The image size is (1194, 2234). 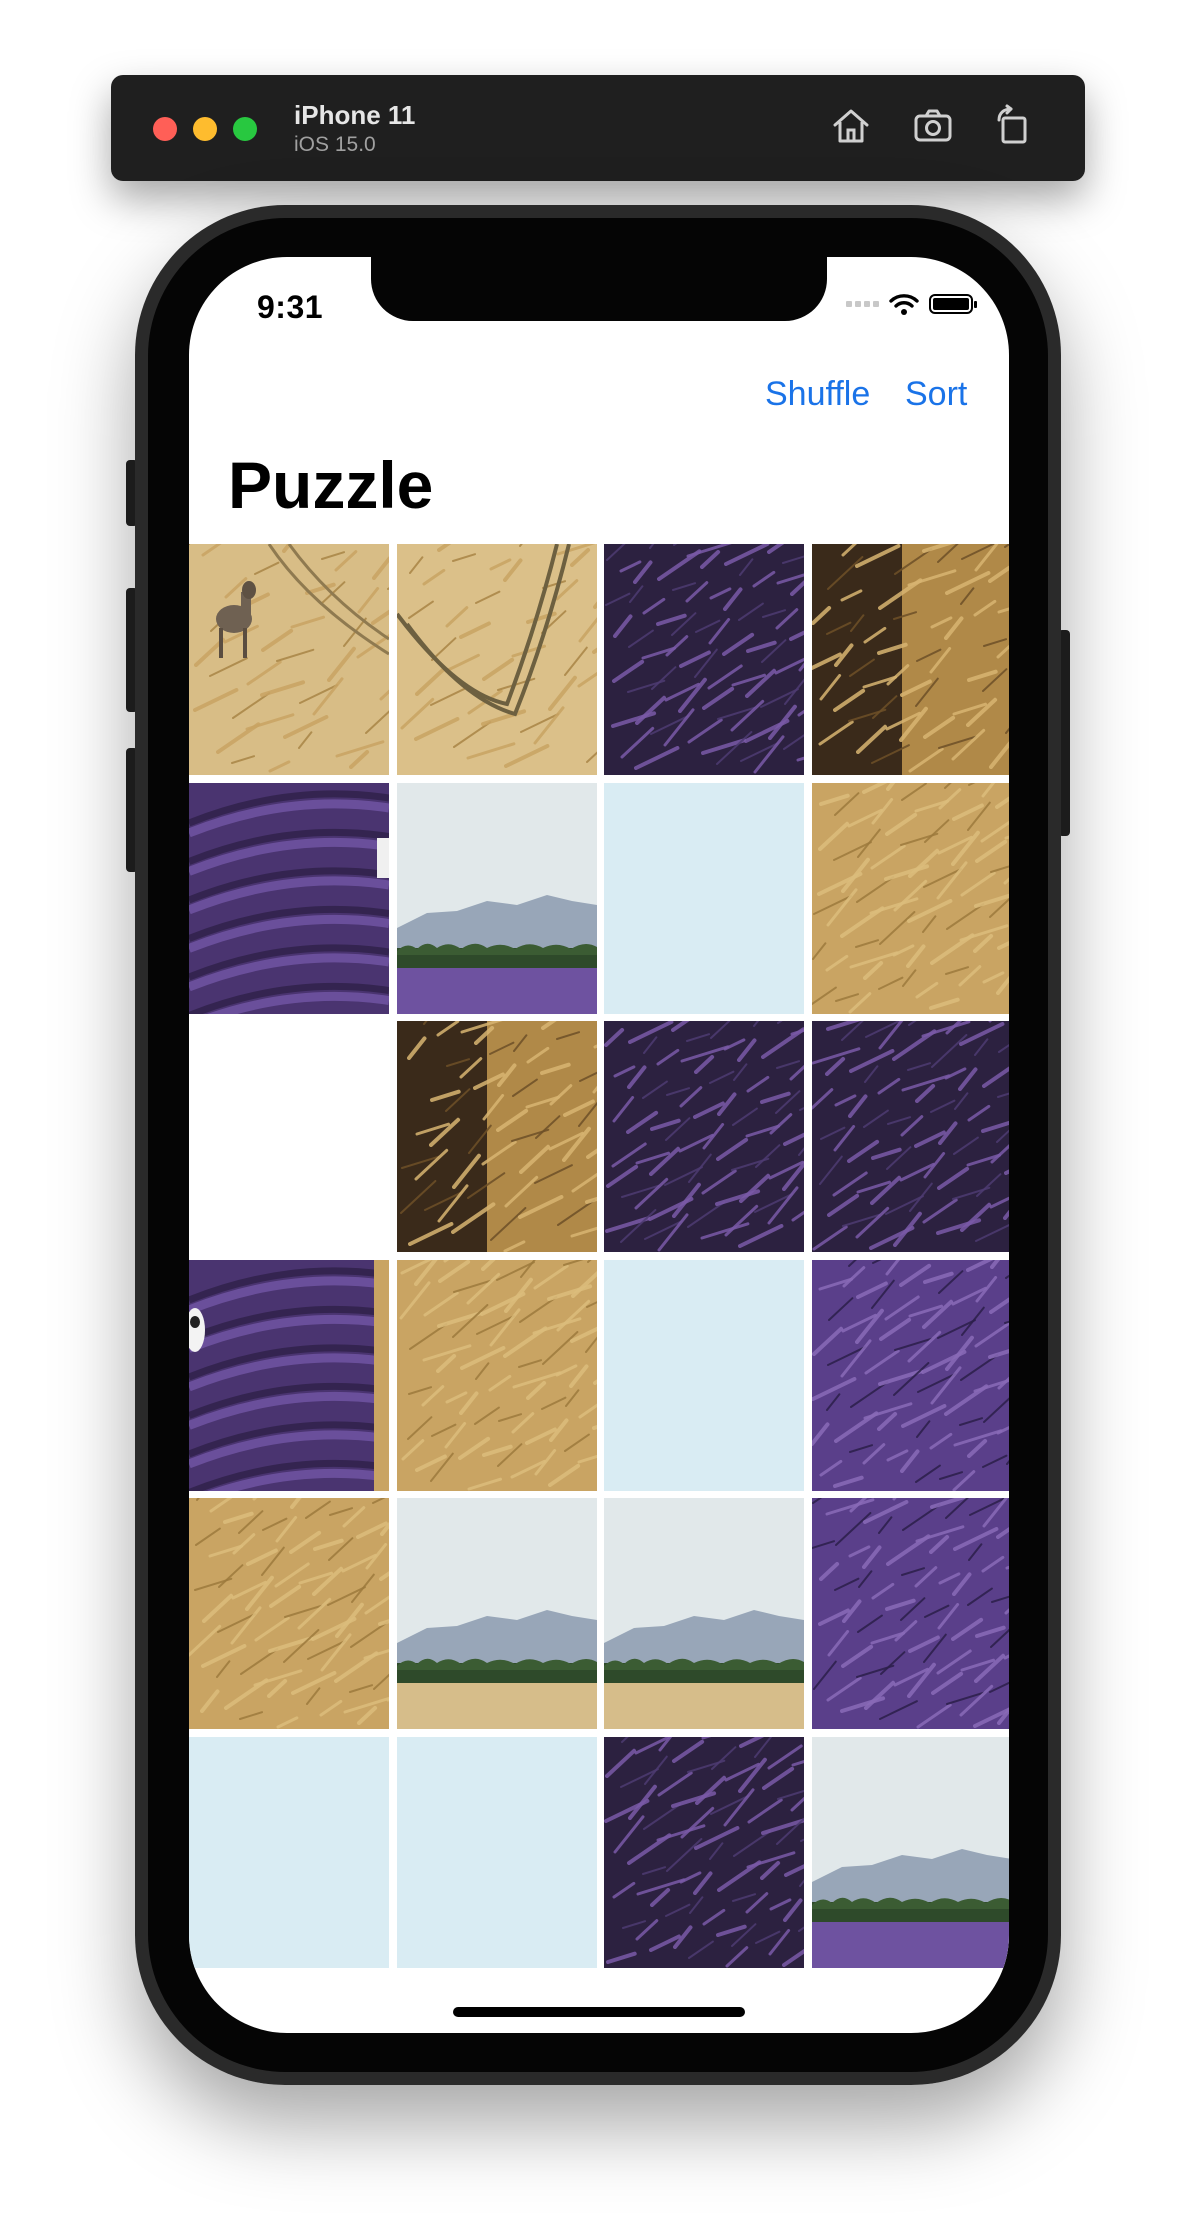 I want to click on wifi-icon, so click(x=904, y=304).